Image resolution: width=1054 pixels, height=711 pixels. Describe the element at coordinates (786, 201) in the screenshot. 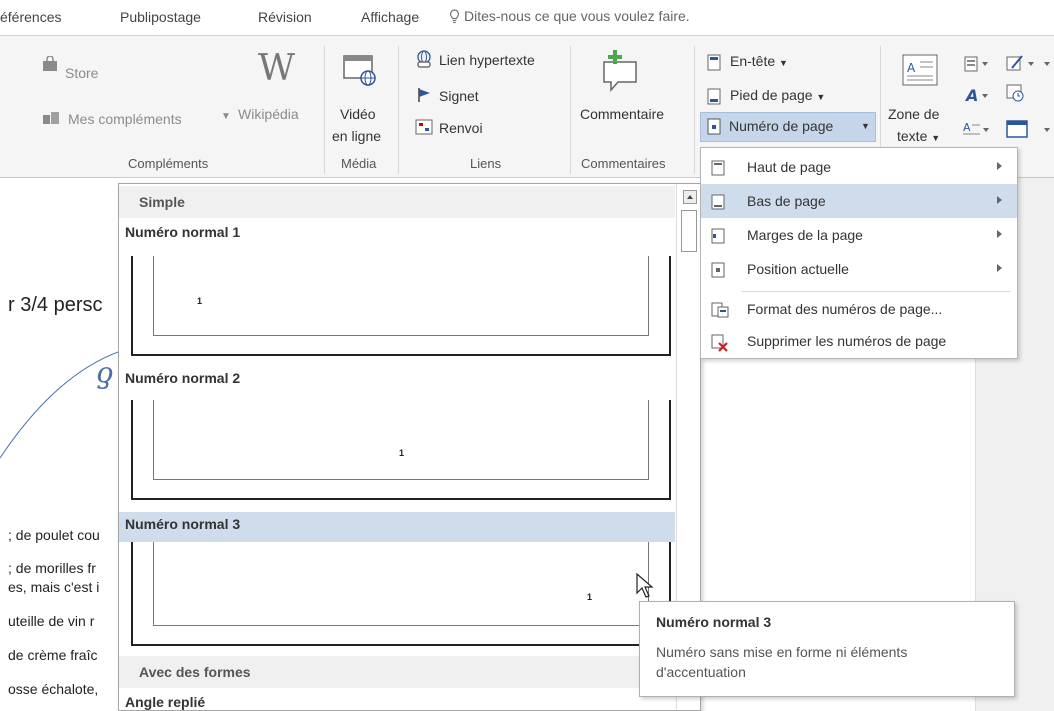

I see `menu-item-label: Bas de page` at that location.